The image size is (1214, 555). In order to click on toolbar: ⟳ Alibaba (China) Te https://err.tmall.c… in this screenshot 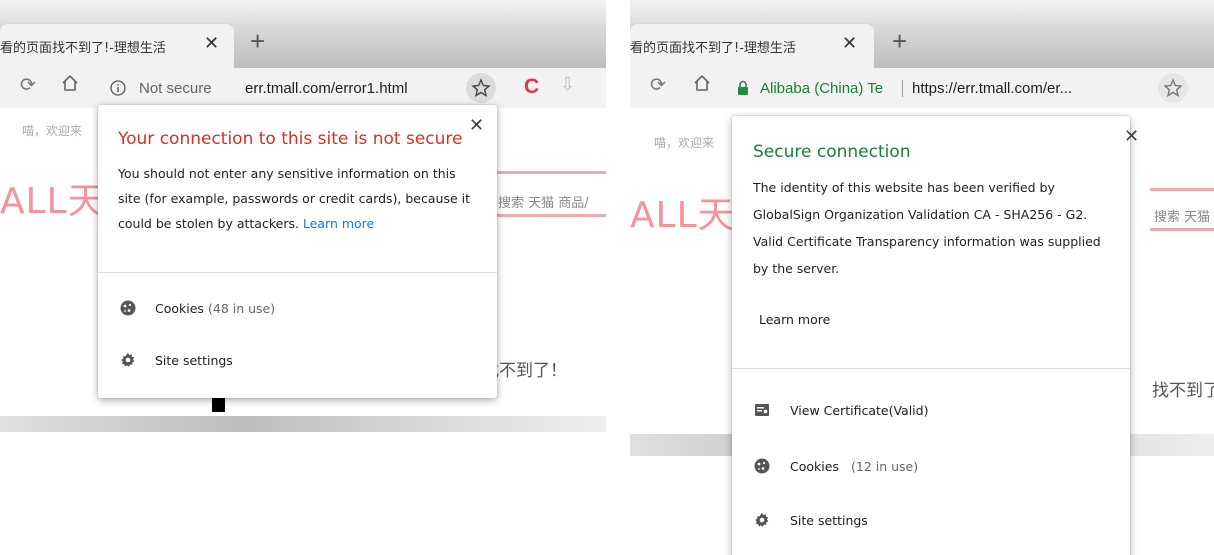, I will do `click(922, 88)`.